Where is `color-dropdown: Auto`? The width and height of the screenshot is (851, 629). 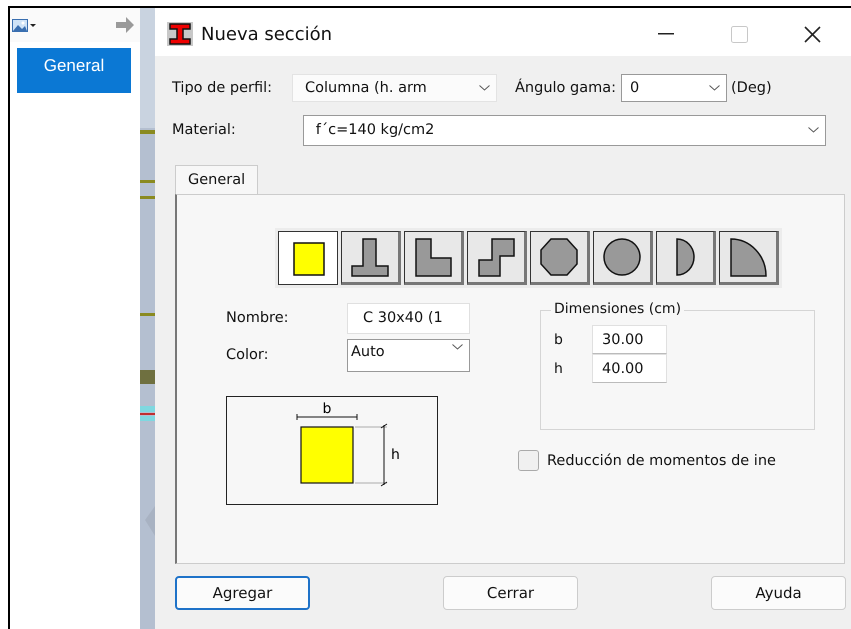 color-dropdown: Auto is located at coordinates (408, 355).